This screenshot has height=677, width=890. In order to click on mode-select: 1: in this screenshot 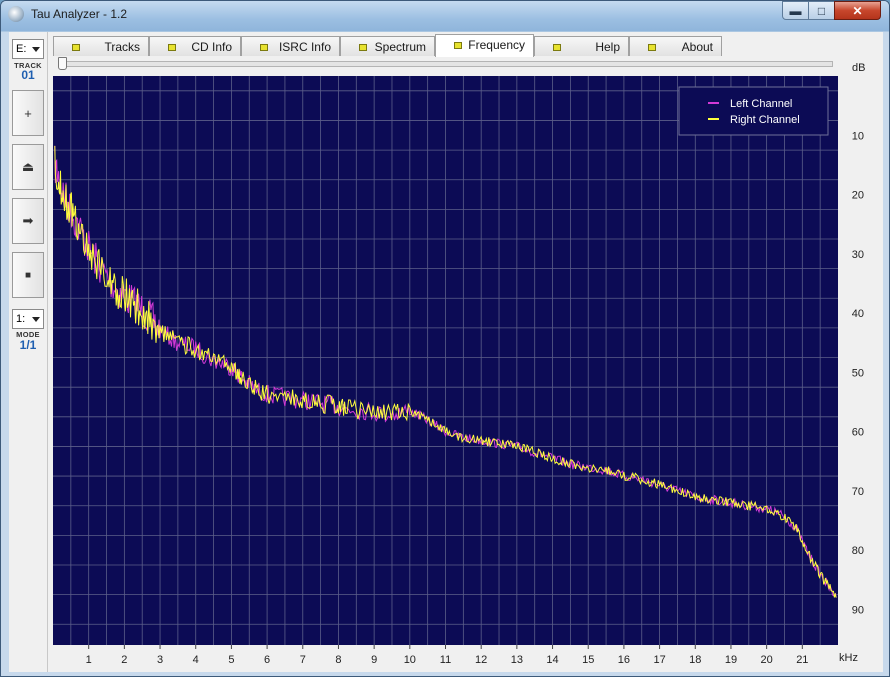, I will do `click(28, 319)`.